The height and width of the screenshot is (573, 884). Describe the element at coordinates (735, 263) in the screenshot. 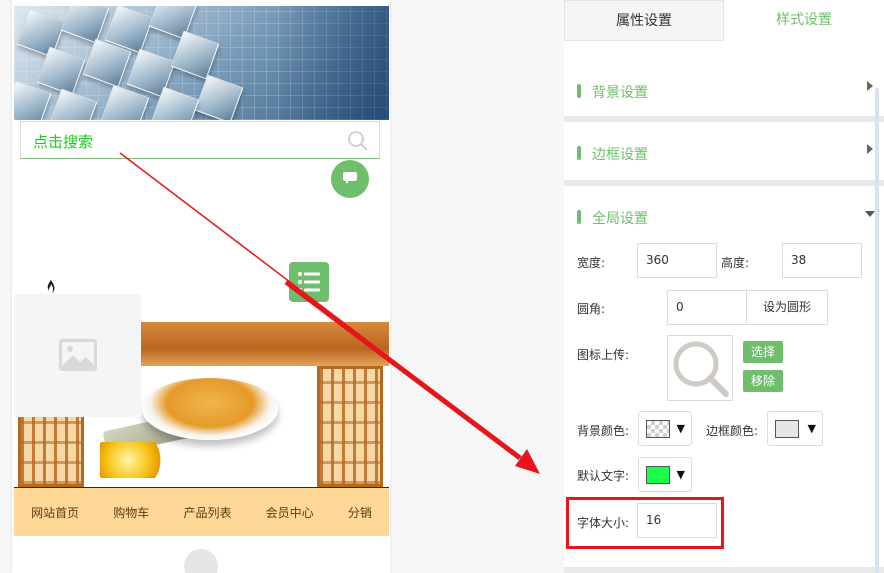

I see `height-label: 高度:` at that location.